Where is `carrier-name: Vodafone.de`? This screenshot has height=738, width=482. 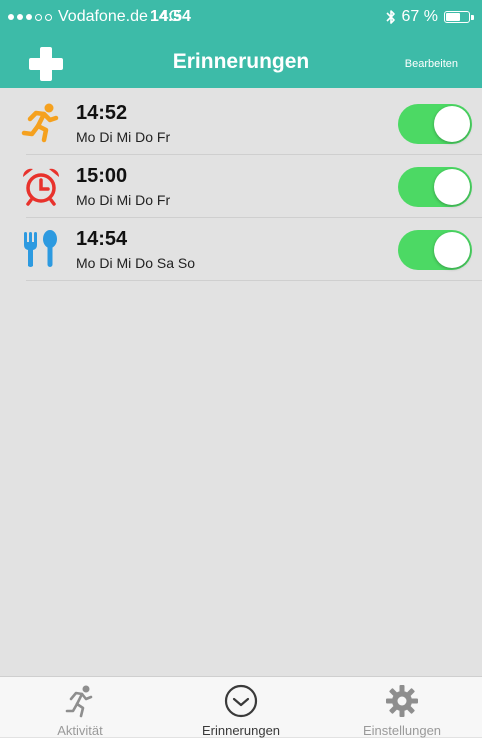 carrier-name: Vodafone.de is located at coordinates (103, 16).